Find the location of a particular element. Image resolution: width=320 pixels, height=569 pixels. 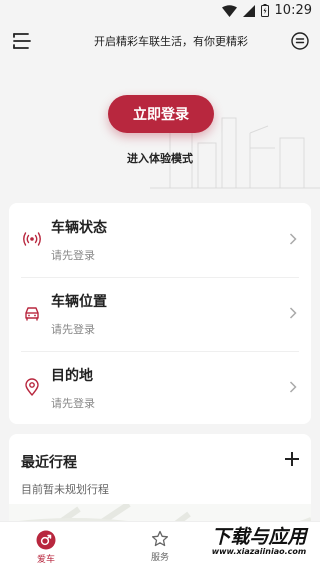

plus-icon is located at coordinates (292, 459).